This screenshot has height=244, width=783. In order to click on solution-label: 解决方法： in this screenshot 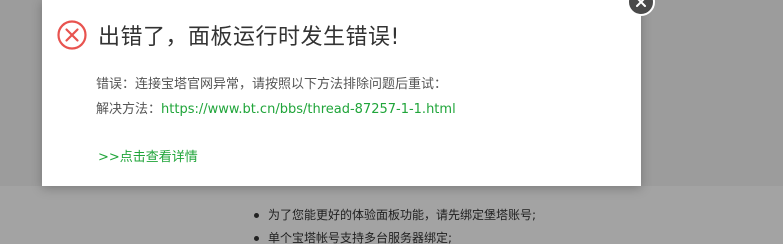, I will do `click(129, 109)`.